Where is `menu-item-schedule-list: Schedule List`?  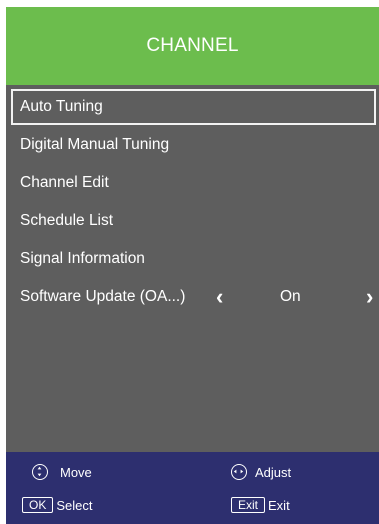 menu-item-schedule-list: Schedule List is located at coordinates (192, 221).